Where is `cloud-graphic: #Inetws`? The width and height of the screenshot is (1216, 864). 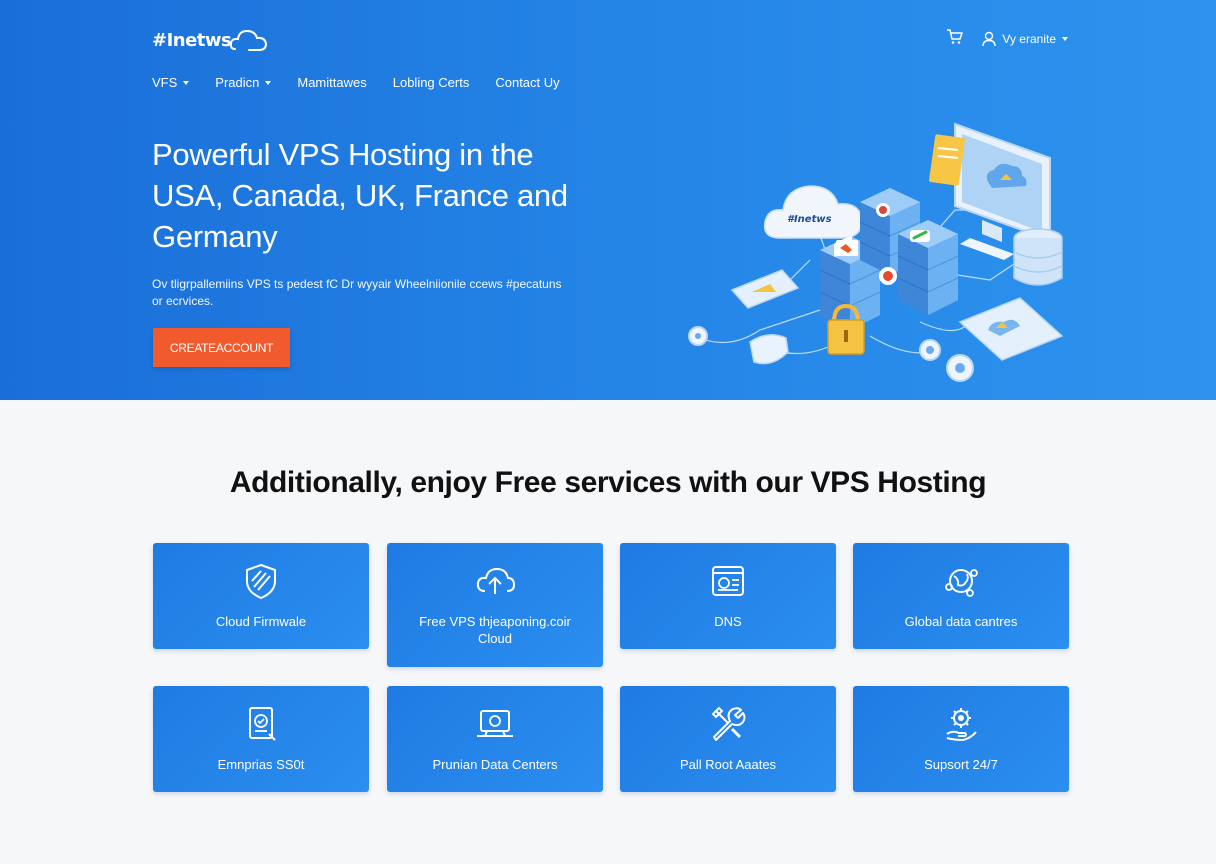
cloud-graphic: #Inetws is located at coordinates (813, 212).